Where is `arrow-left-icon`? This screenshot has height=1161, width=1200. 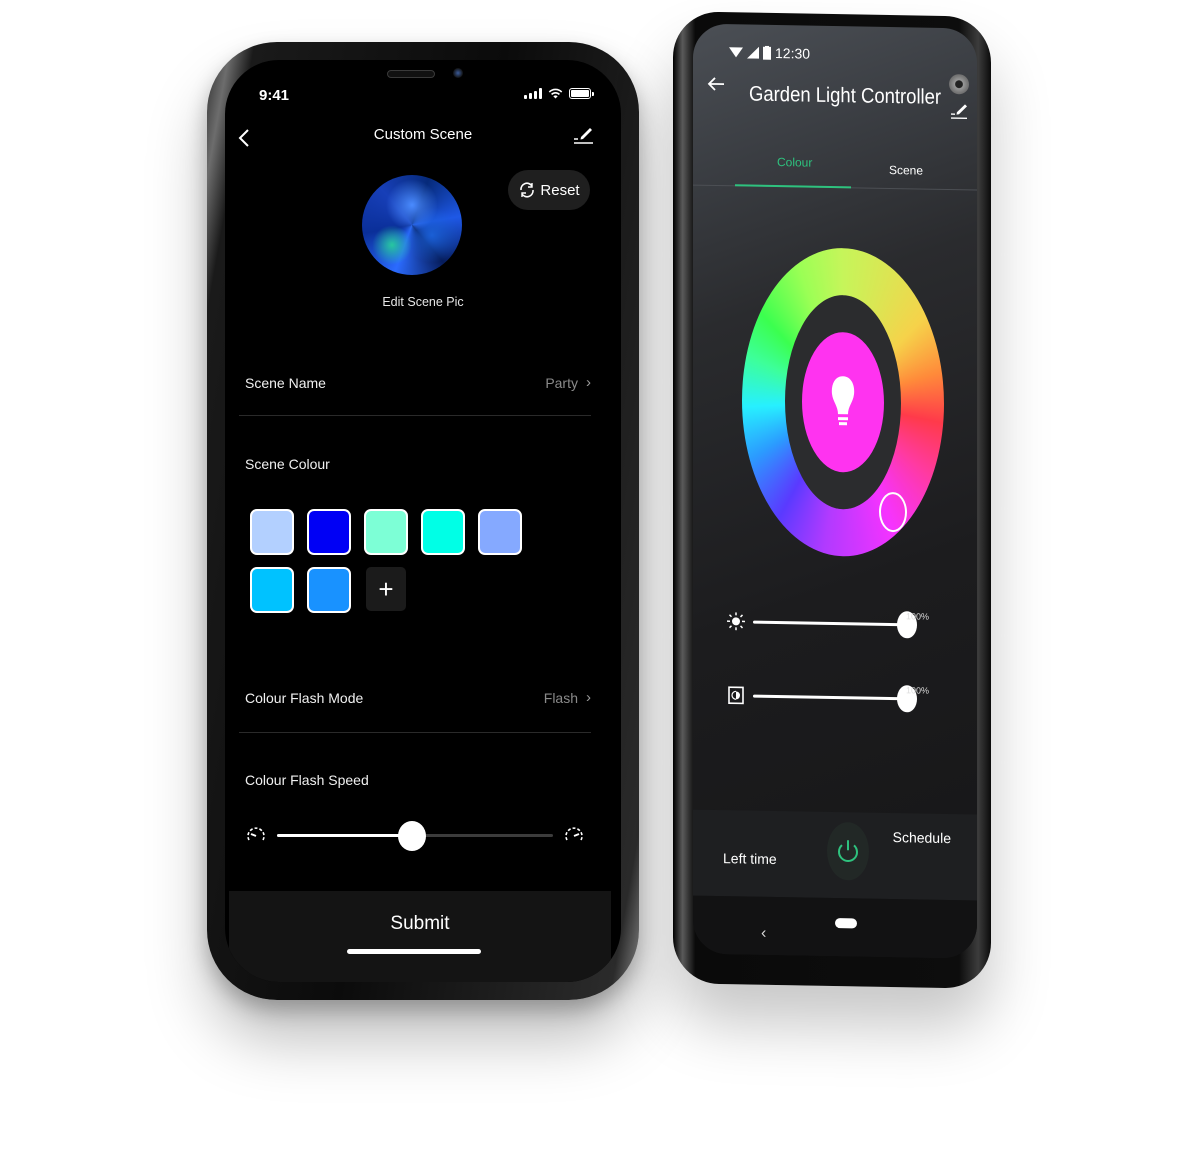
arrow-left-icon is located at coordinates (715, 84).